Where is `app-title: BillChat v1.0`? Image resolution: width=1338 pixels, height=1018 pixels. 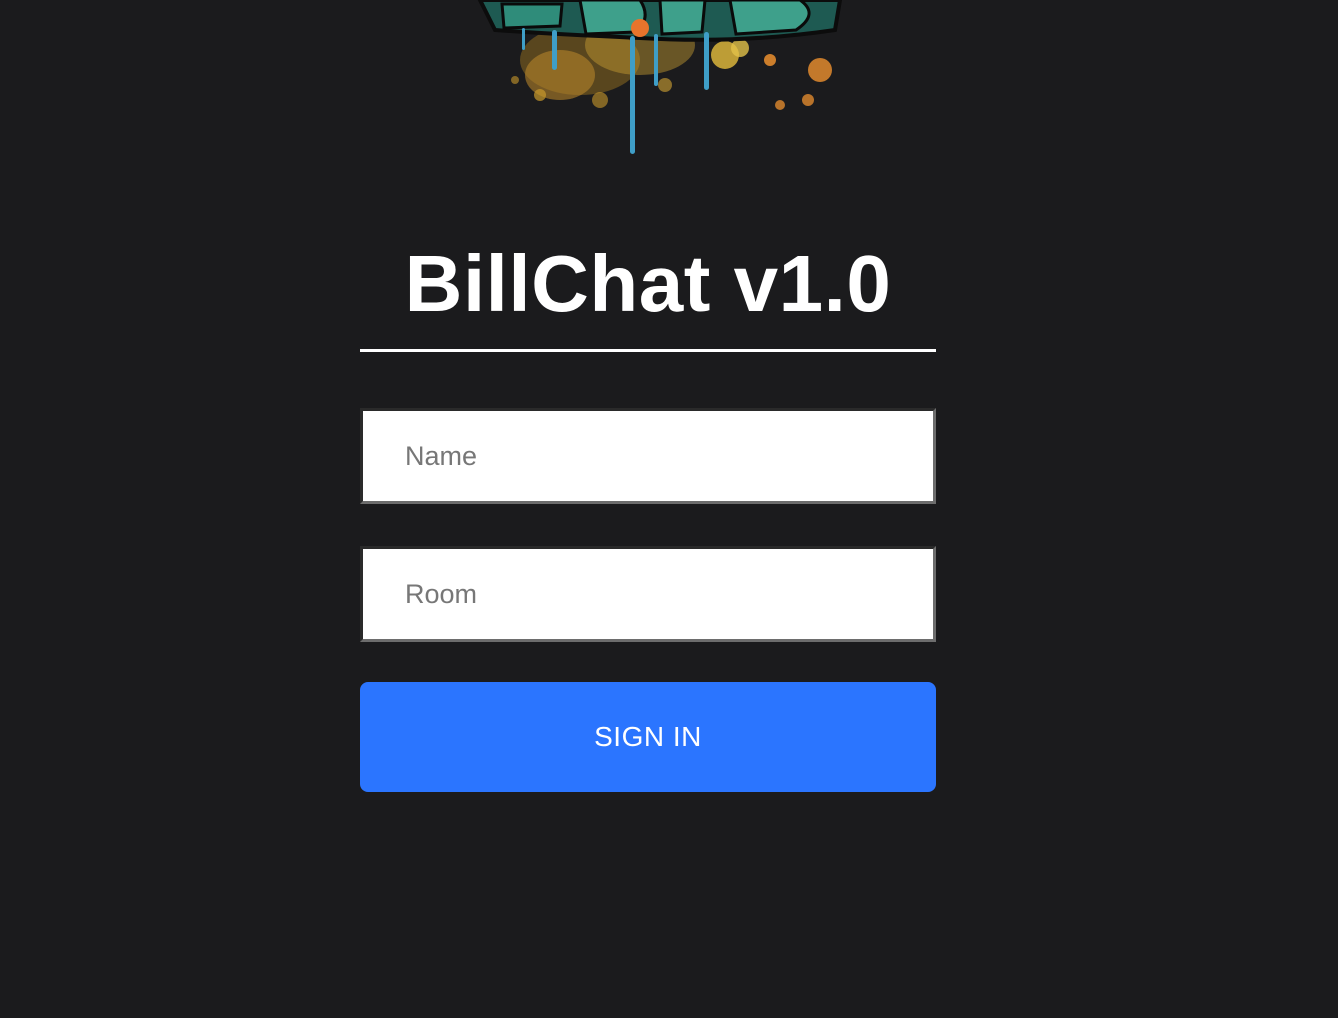 app-title: BillChat v1.0 is located at coordinates (648, 292).